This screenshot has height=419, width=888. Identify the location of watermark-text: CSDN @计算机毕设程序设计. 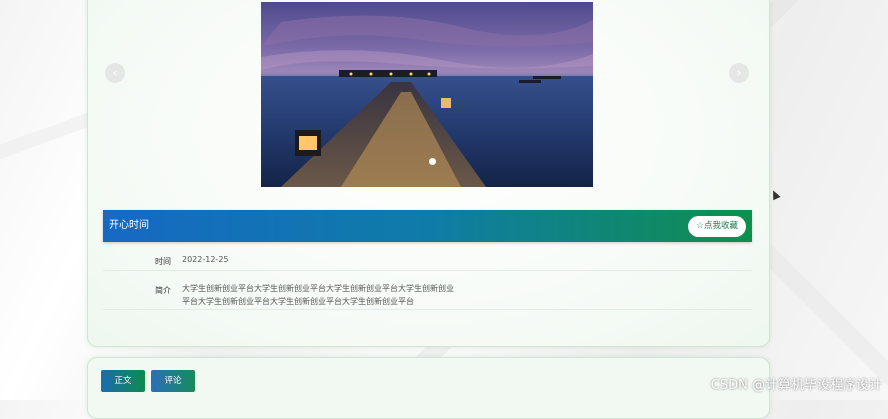
(796, 385).